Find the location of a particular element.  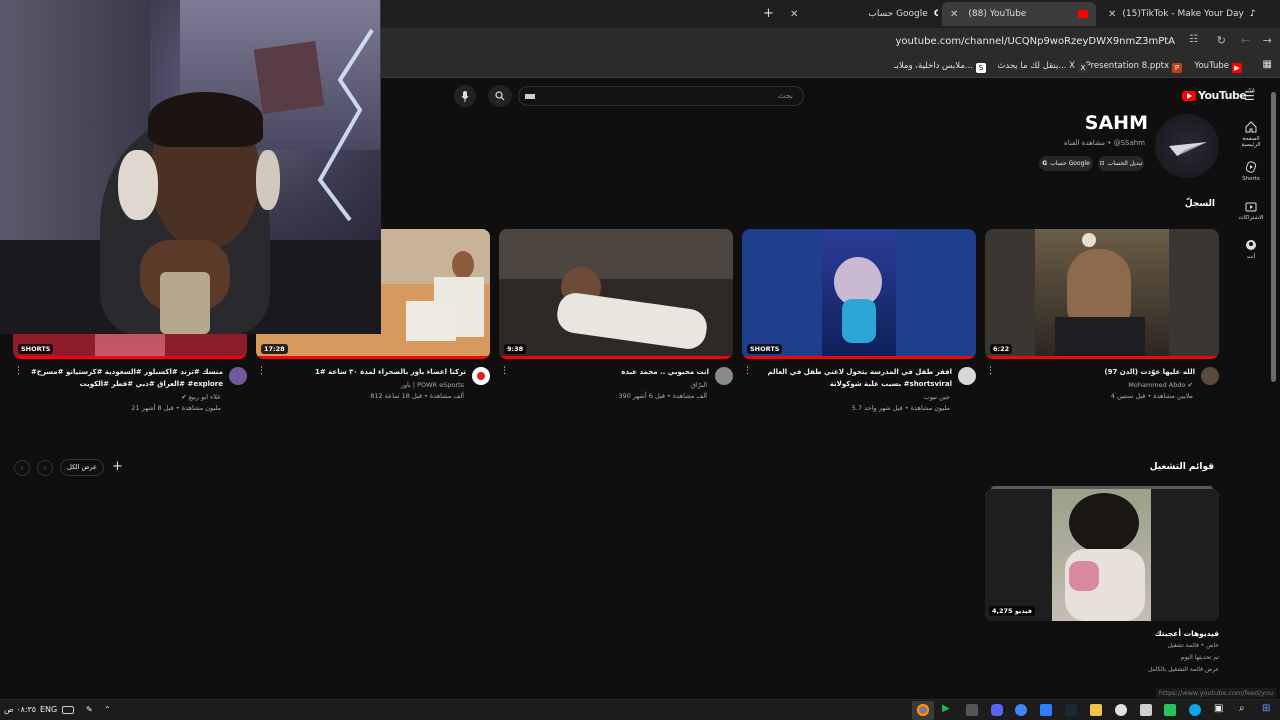

channel-name: علاء ابو ربيع is located at coordinates (205, 397).